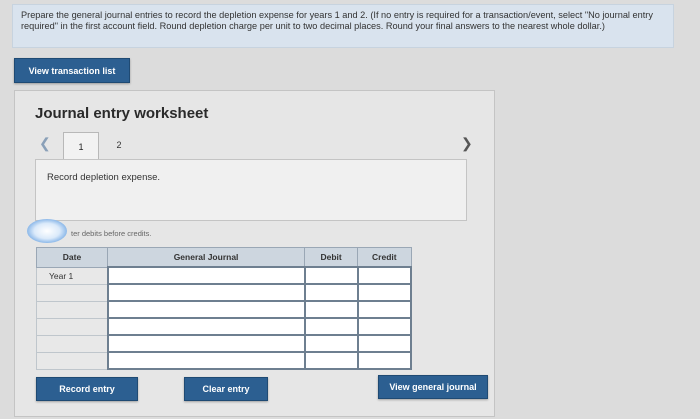  What do you see at coordinates (467, 143) in the screenshot?
I see `chevron-right-icon: ❯` at bounding box center [467, 143].